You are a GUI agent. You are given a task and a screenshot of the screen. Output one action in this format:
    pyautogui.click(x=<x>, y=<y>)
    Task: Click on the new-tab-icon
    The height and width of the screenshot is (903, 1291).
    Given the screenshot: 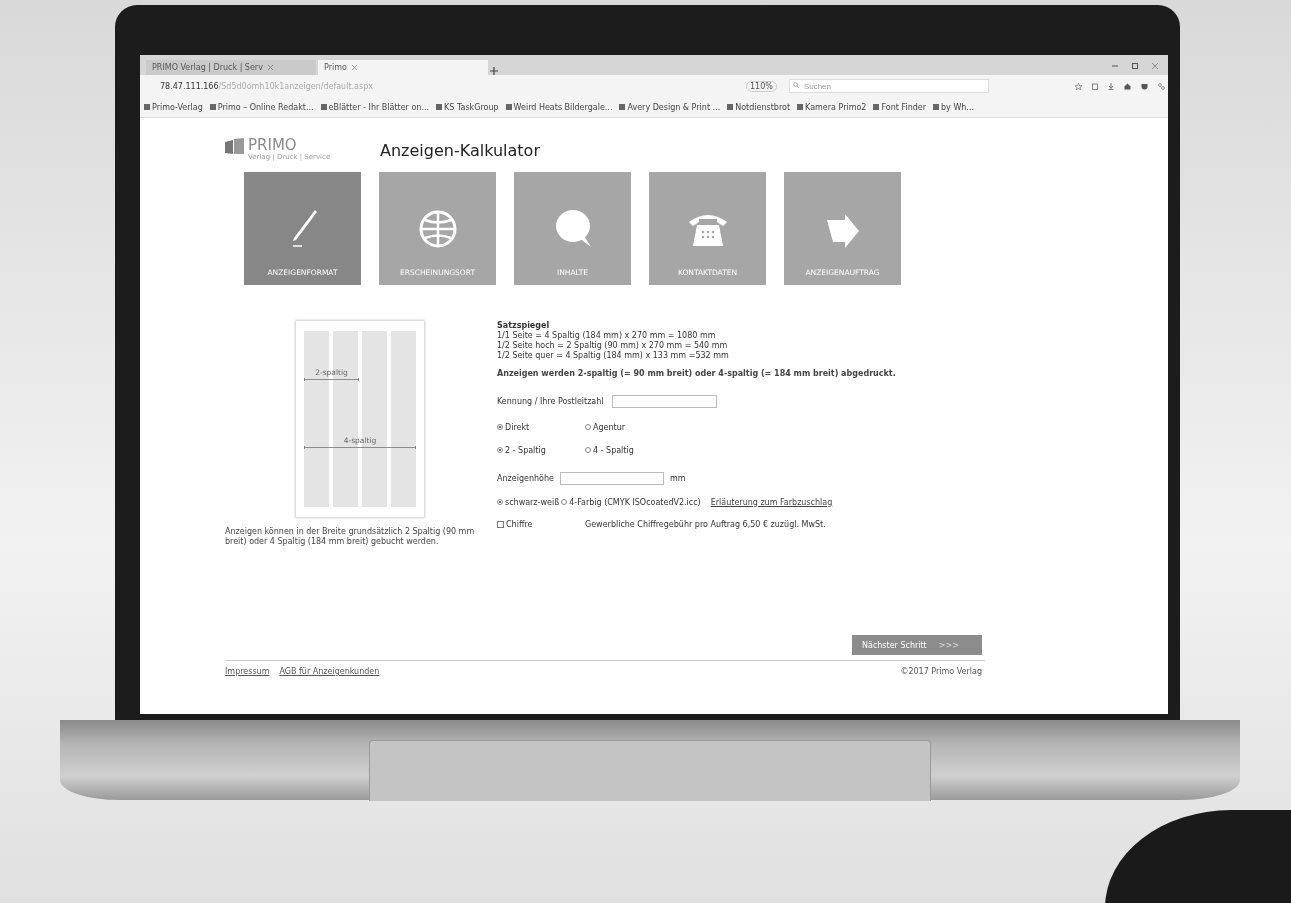 What is the action you would take?
    pyautogui.click(x=494, y=71)
    